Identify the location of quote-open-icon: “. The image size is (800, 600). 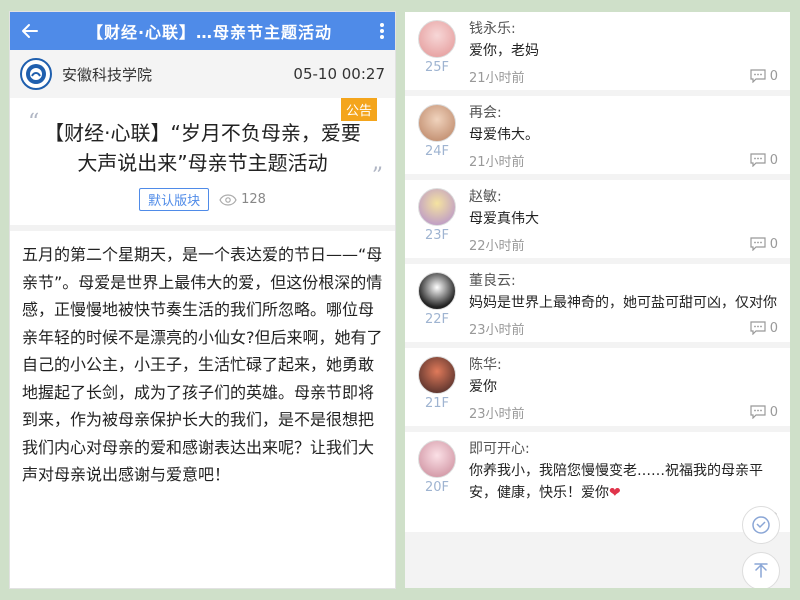
(34, 122).